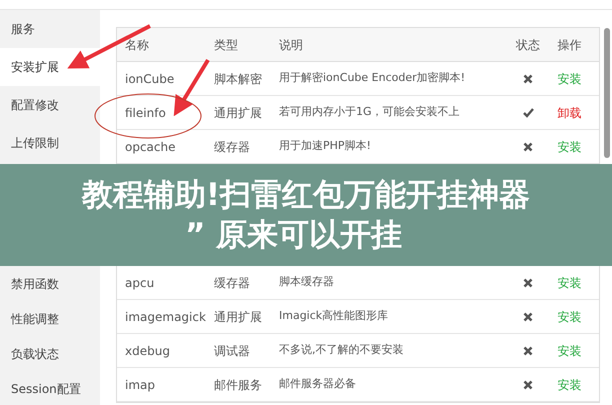 This screenshot has height=405, width=612. What do you see at coordinates (140, 283) in the screenshot?
I see `table-cell-text: apcu` at bounding box center [140, 283].